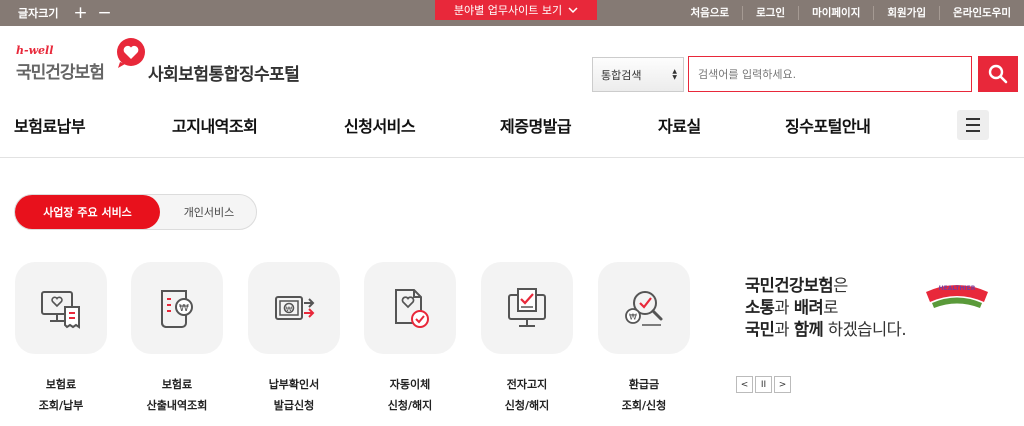 This screenshot has height=426, width=1024. What do you see at coordinates (410, 384) in the screenshot?
I see `service-label-line1: 자동이체` at bounding box center [410, 384].